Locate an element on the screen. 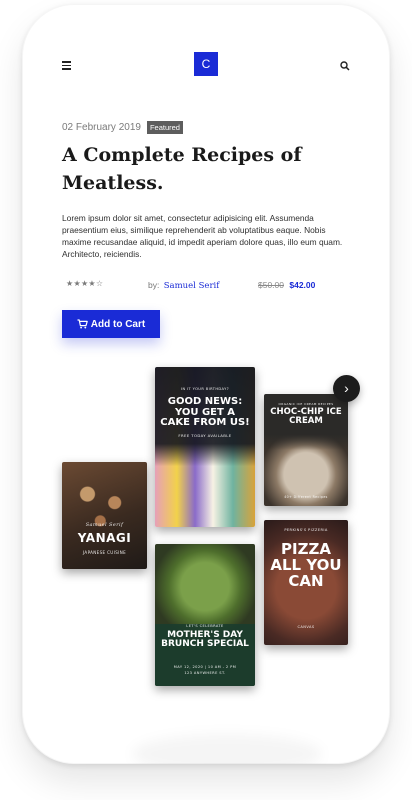 This screenshot has width=412, height=800. chevron-right-icon: › is located at coordinates (346, 388).